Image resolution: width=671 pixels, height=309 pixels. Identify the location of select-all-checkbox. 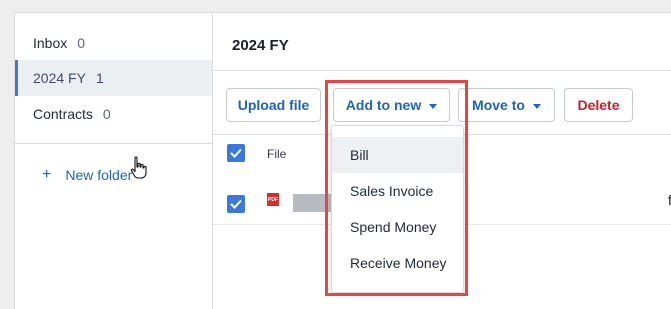
(236, 153).